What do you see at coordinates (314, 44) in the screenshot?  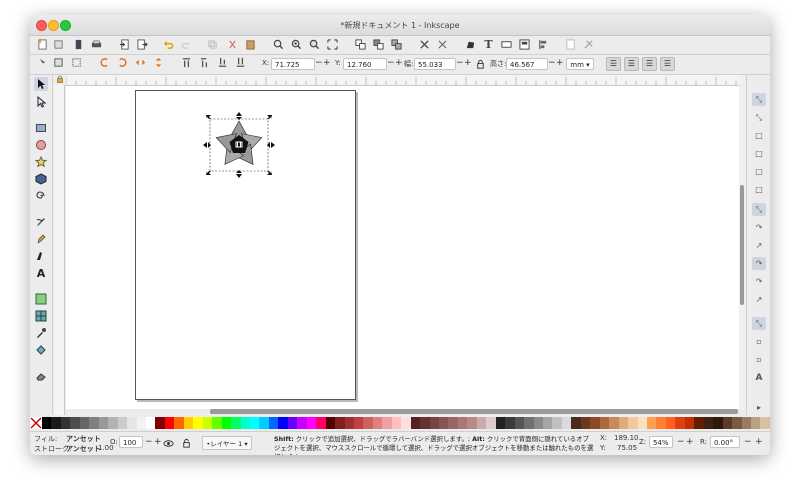 I see `zoom-page-icon` at bounding box center [314, 44].